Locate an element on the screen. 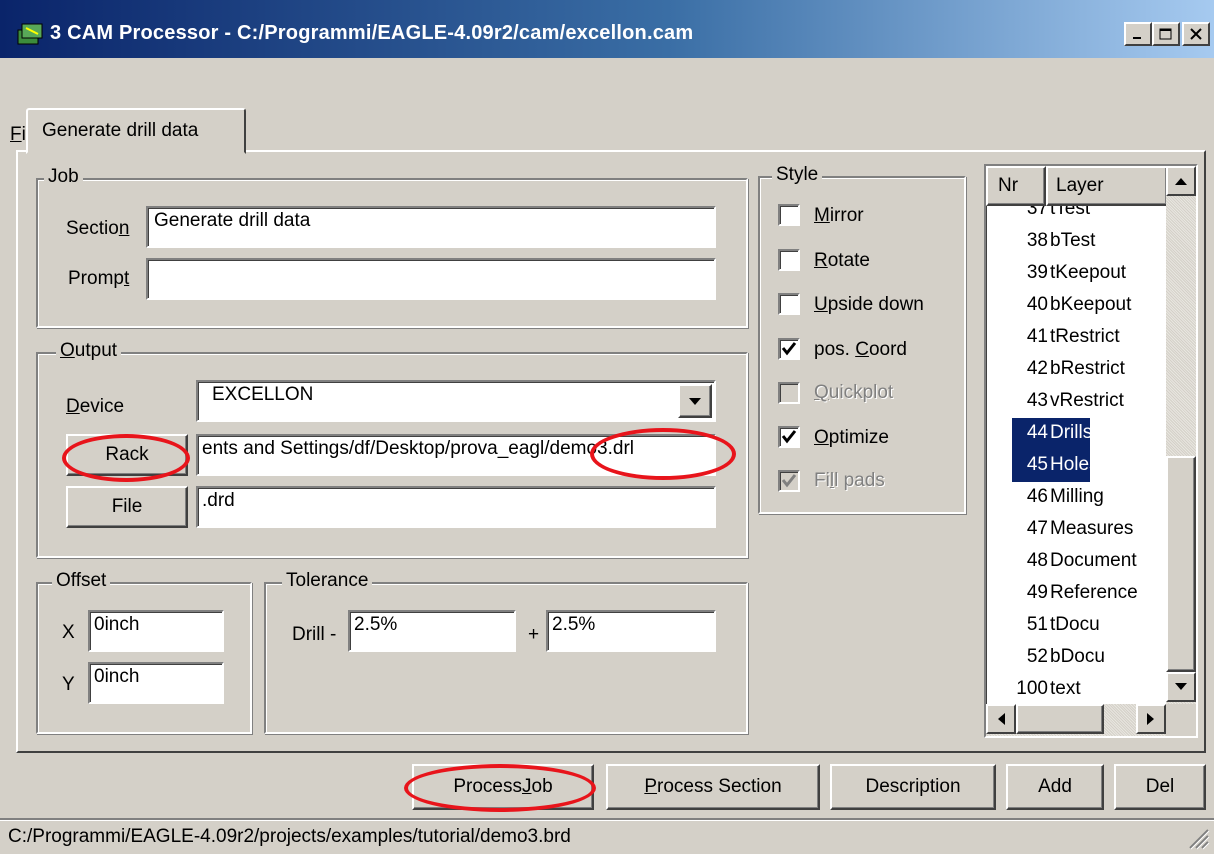  process-section-button: Process Section is located at coordinates (713, 787).